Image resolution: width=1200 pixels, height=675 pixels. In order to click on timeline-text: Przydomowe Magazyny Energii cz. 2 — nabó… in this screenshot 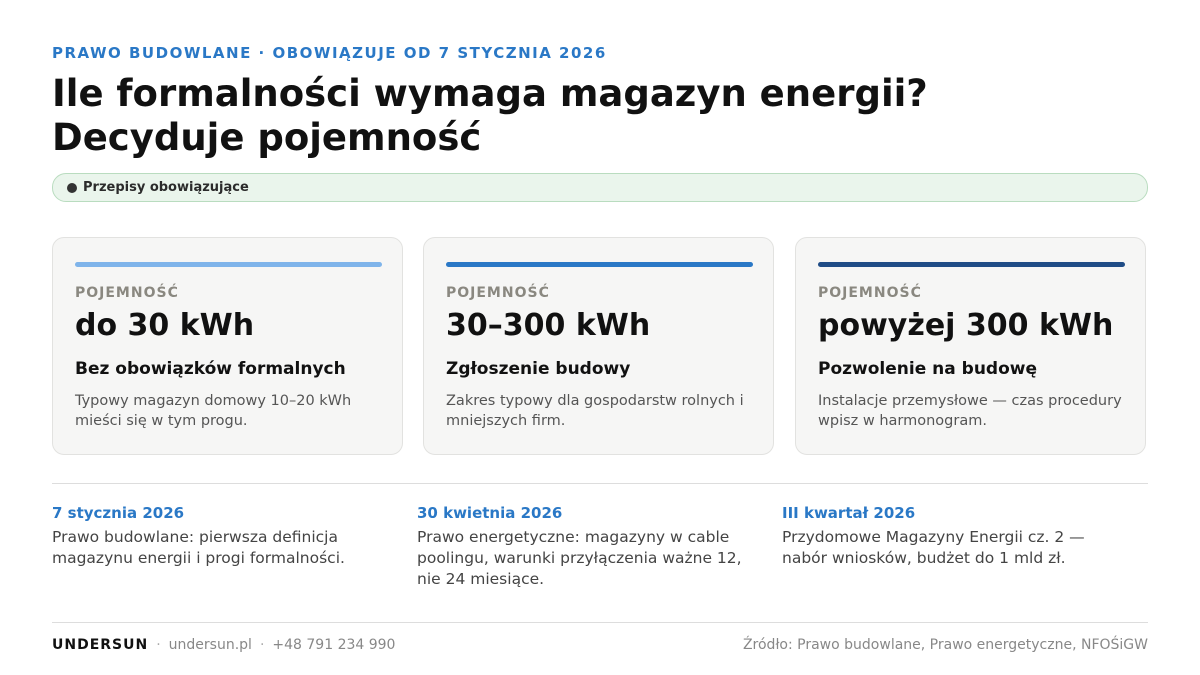, I will do `click(933, 547)`.